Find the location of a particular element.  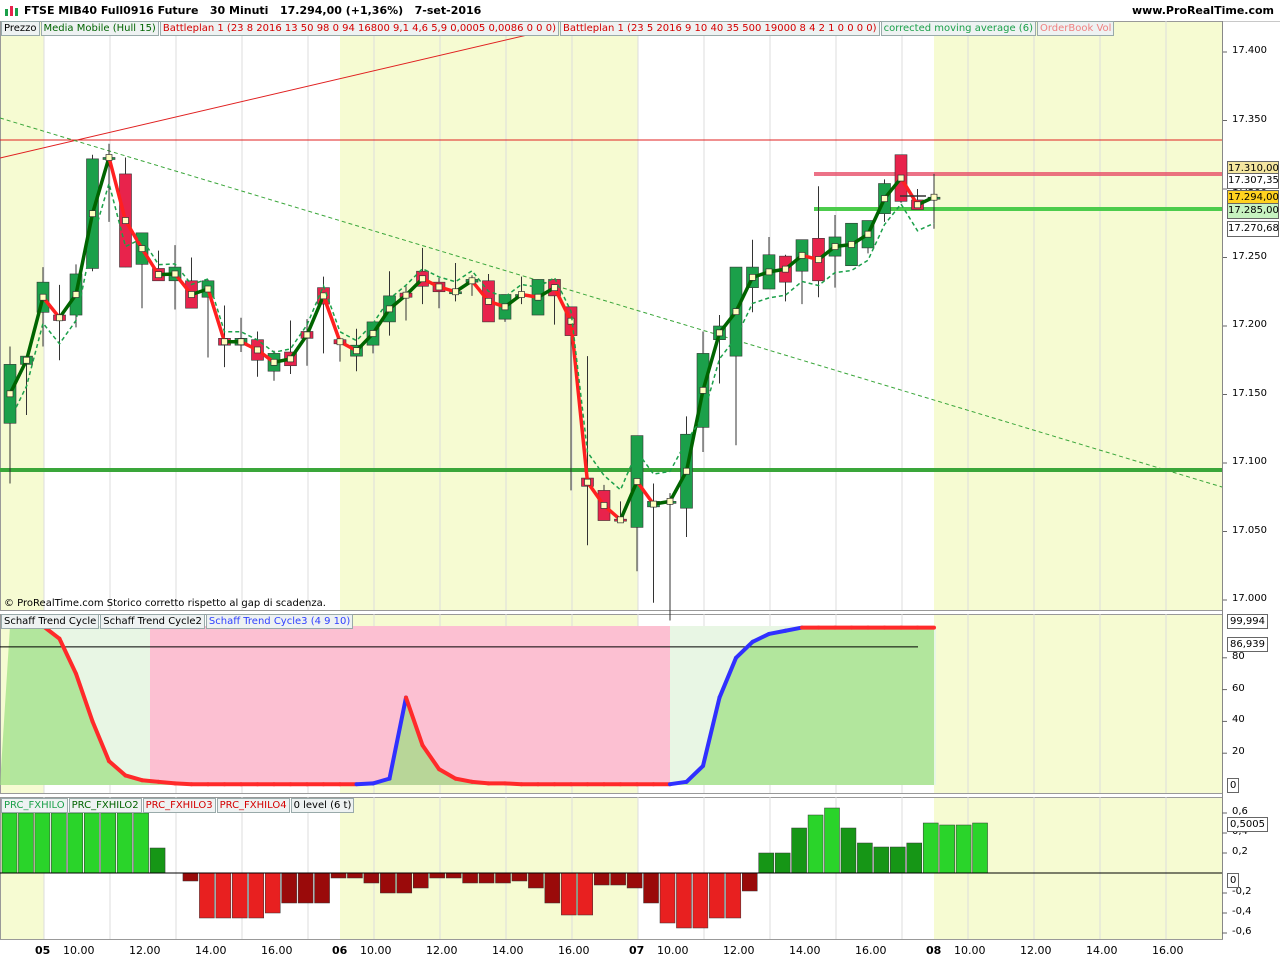

axis-tick-label: 60 is located at coordinates (1238, 688).